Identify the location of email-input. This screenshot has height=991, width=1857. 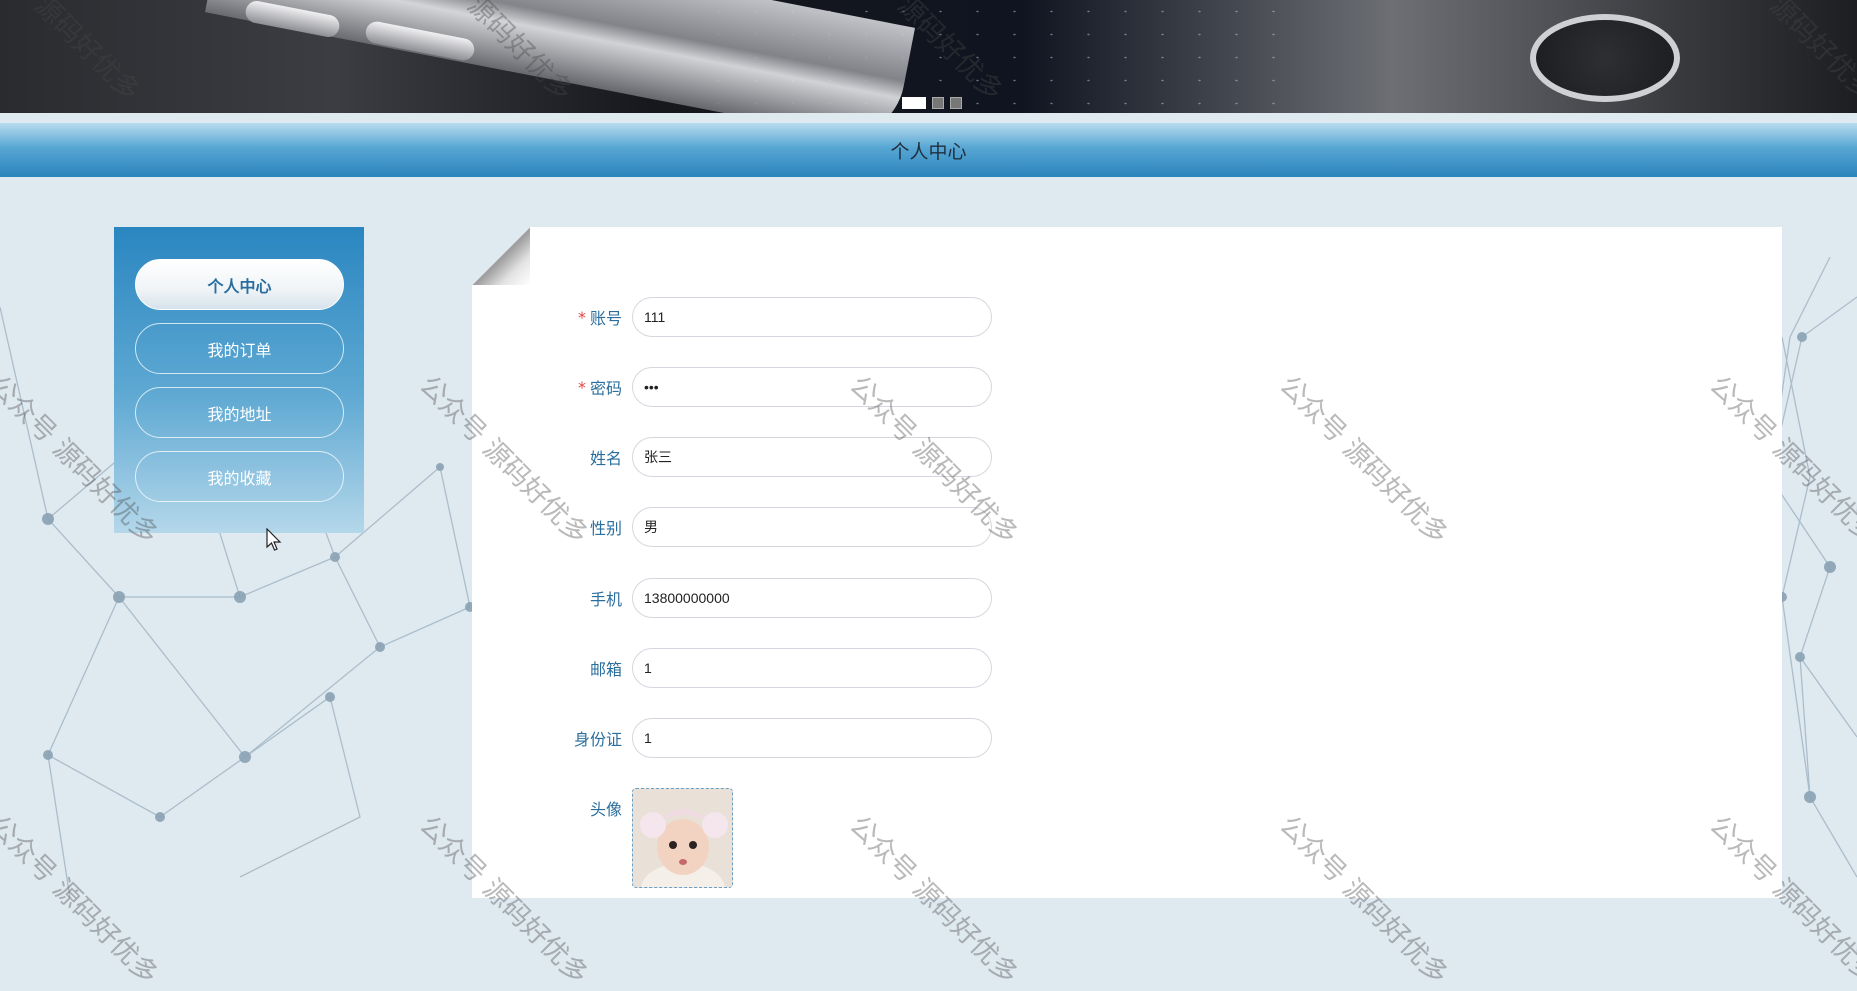
(812, 668).